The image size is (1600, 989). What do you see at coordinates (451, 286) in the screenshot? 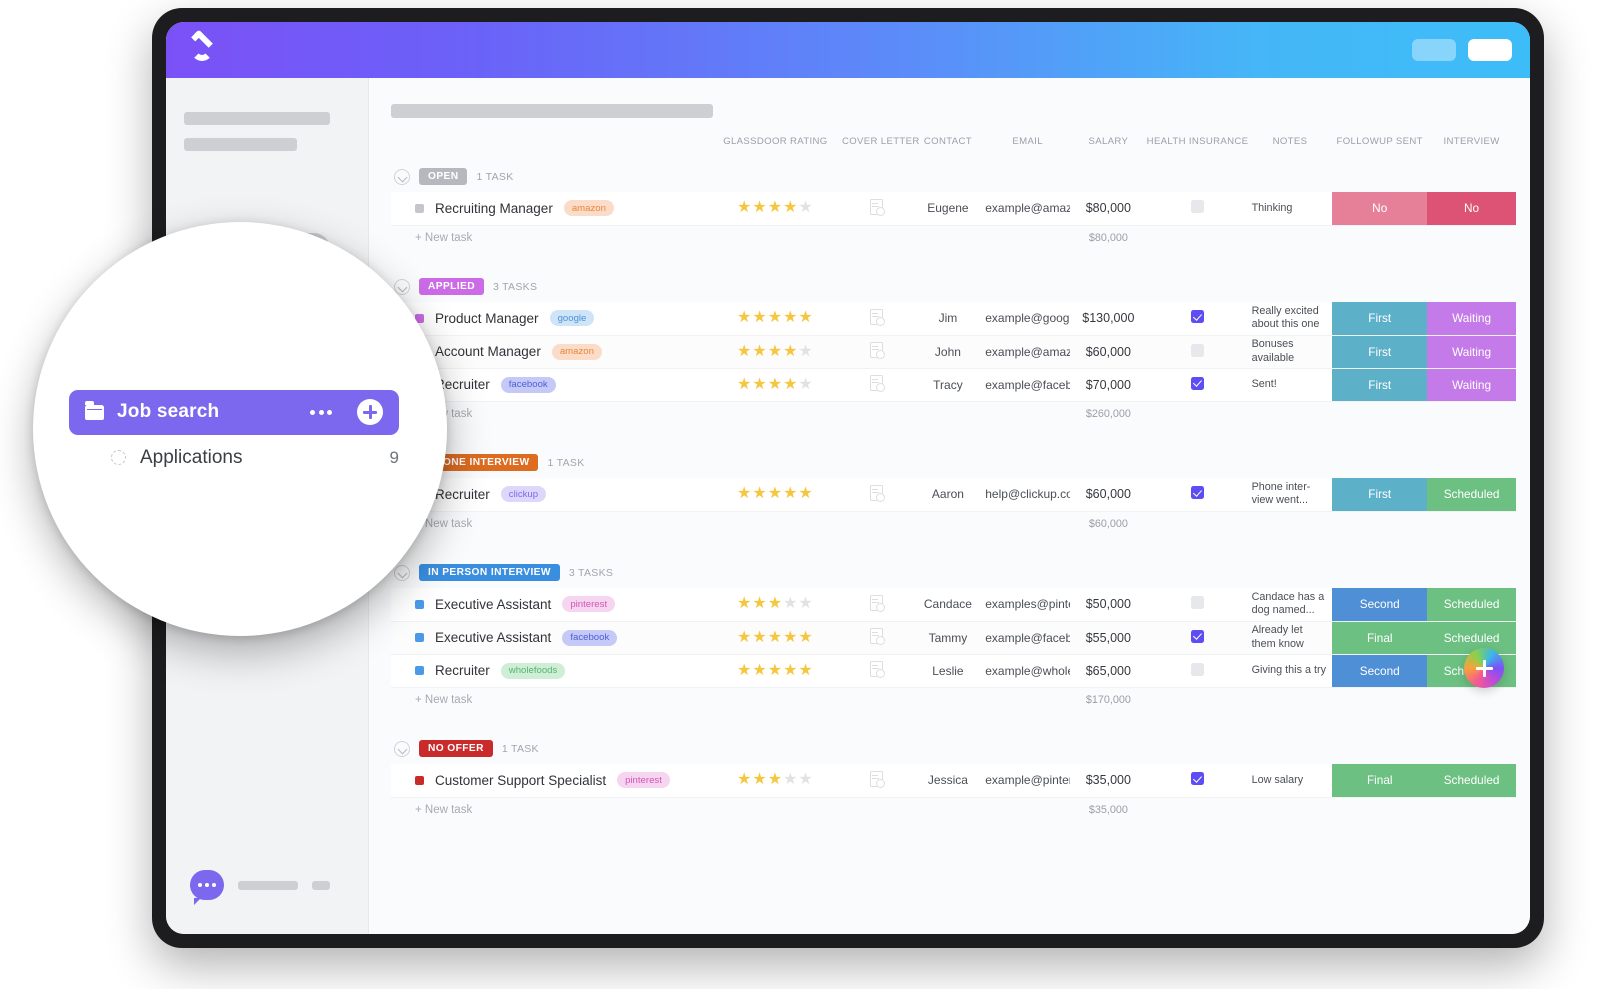
I see `group-status-badge: APPLIED` at bounding box center [451, 286].